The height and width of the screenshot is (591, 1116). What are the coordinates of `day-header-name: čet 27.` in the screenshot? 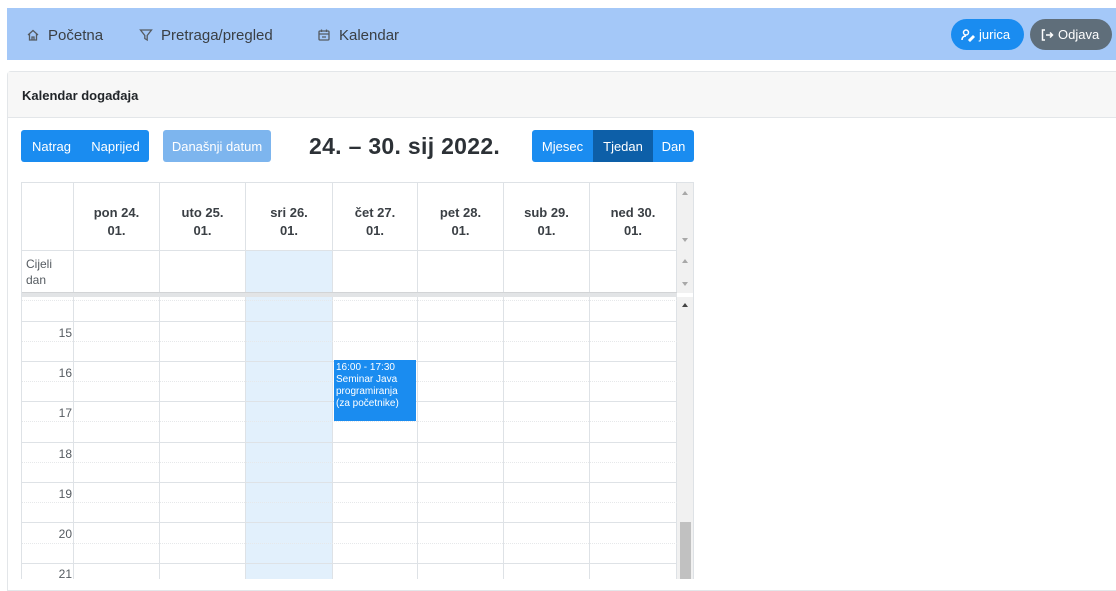 It's located at (375, 212).